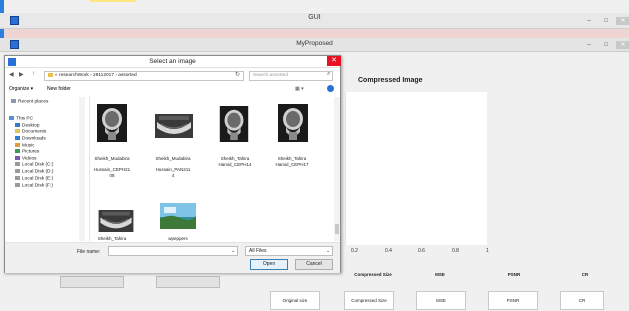 The image size is (629, 311). I want to click on sidebar-item-label: Downloads, so click(34, 139).